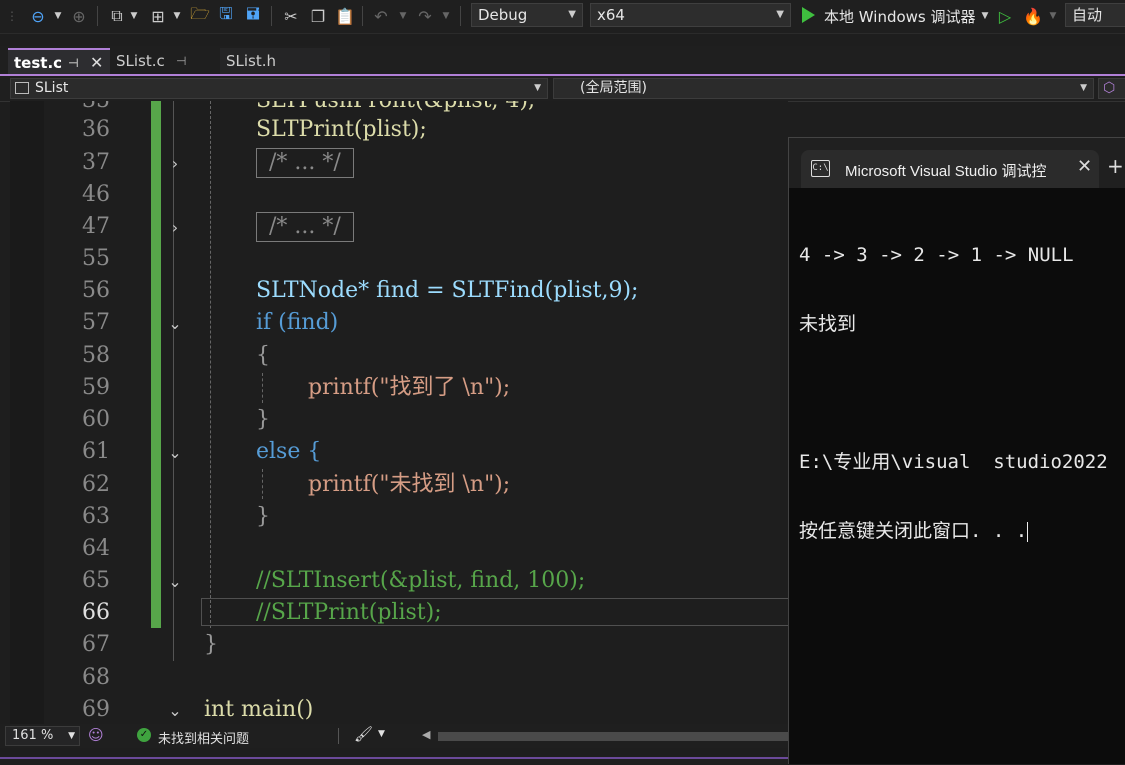  I want to click on code-line: 46, so click(399, 195).